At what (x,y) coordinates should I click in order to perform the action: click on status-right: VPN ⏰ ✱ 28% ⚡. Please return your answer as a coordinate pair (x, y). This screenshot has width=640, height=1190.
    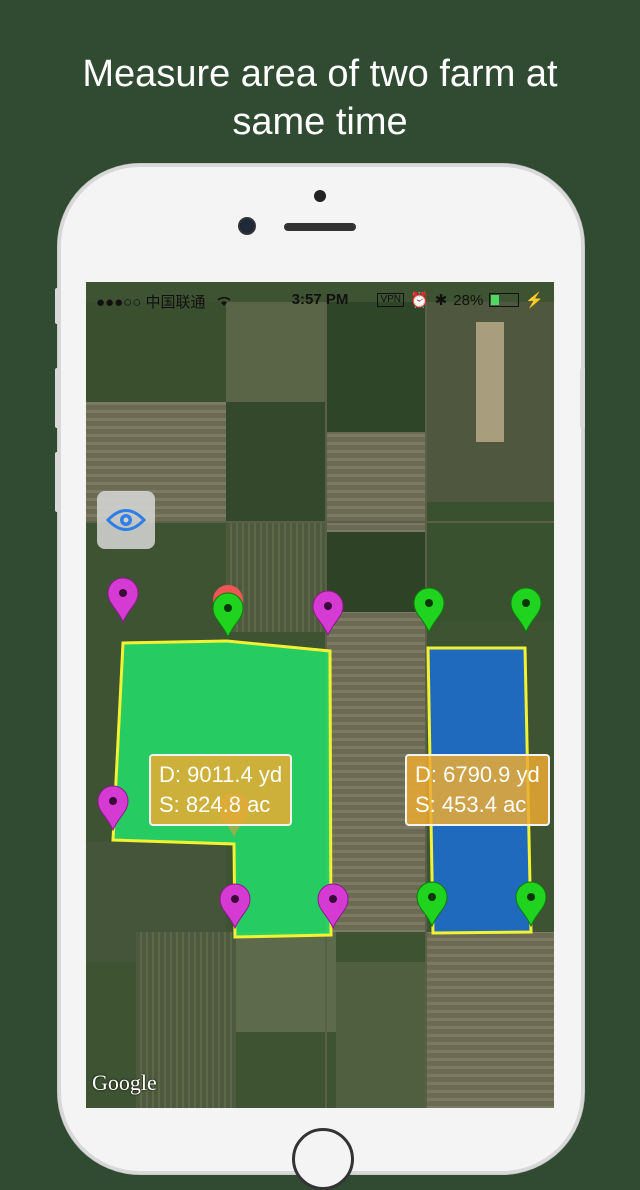
    Looking at the image, I should click on (460, 300).